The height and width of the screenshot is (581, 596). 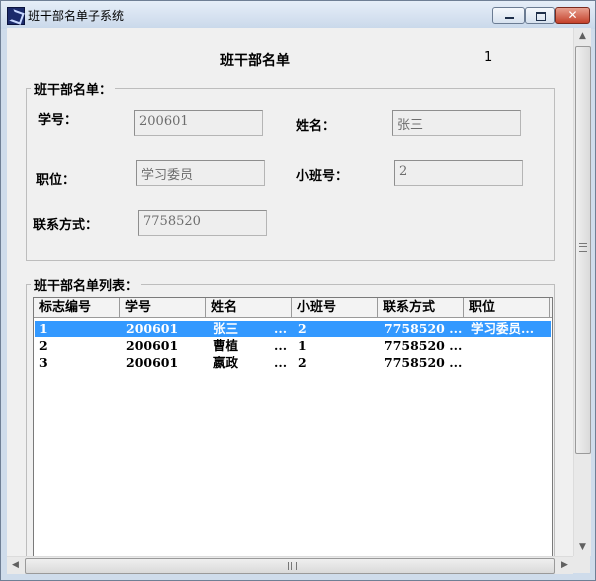 What do you see at coordinates (335, 307) in the screenshot?
I see `column-header-class-no: 小班号` at bounding box center [335, 307].